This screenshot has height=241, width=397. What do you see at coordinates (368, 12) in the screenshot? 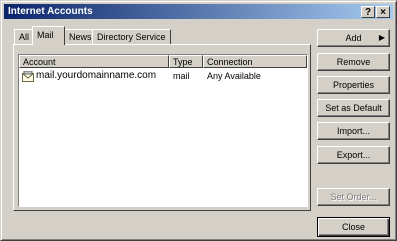
I see `help-button: ?` at bounding box center [368, 12].